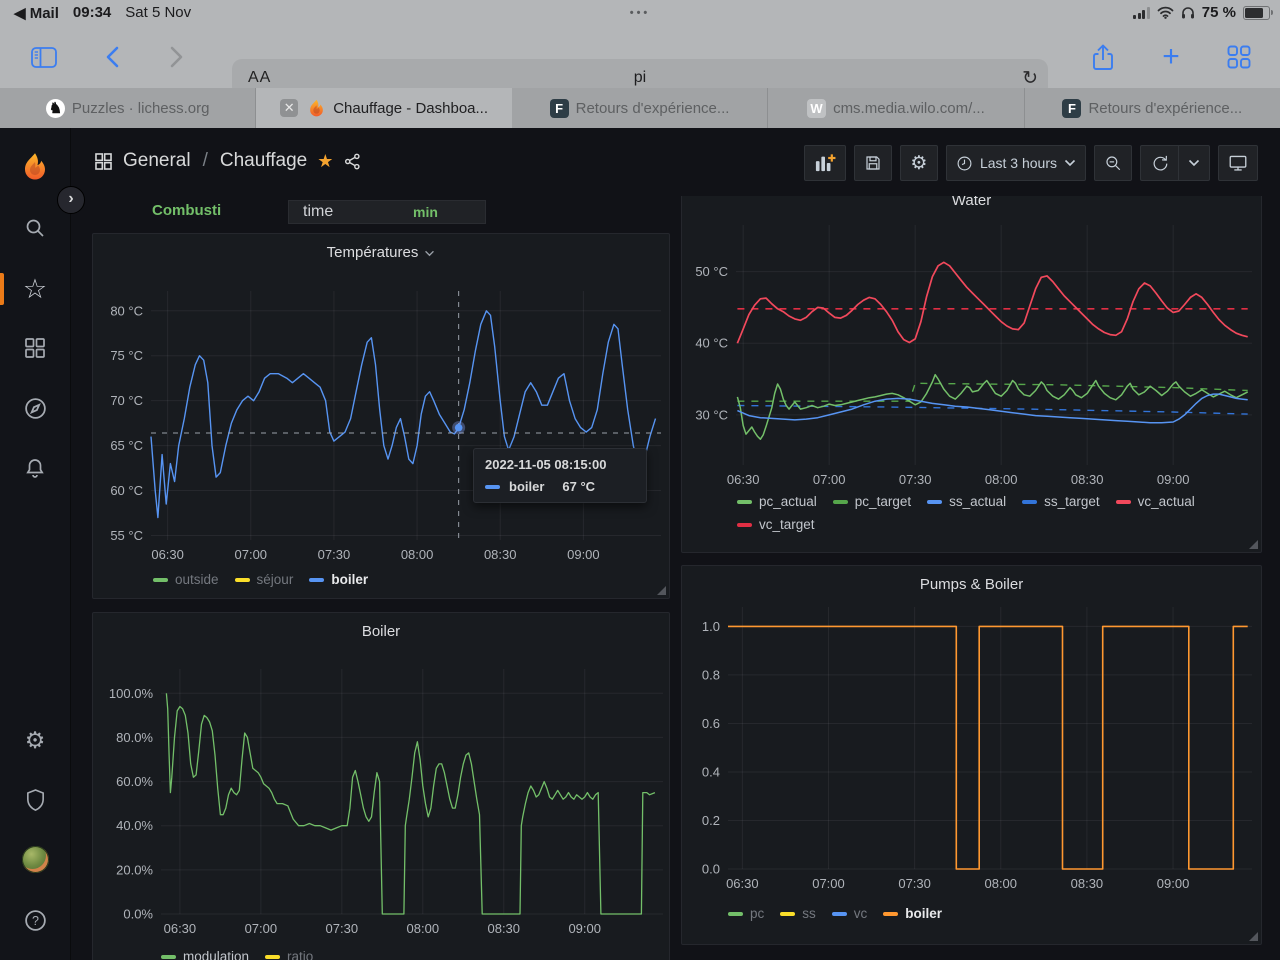 Image resolution: width=1280 pixels, height=960 pixels. I want to click on tab-close-icon: ✕, so click(289, 108).